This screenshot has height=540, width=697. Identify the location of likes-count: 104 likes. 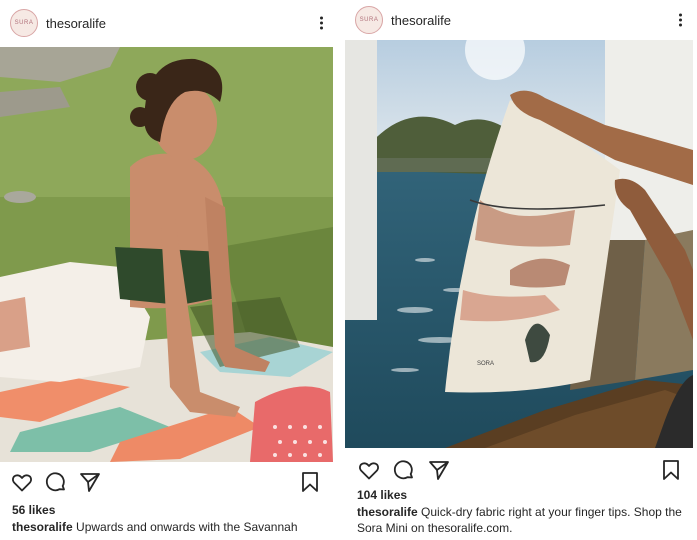
(382, 495).